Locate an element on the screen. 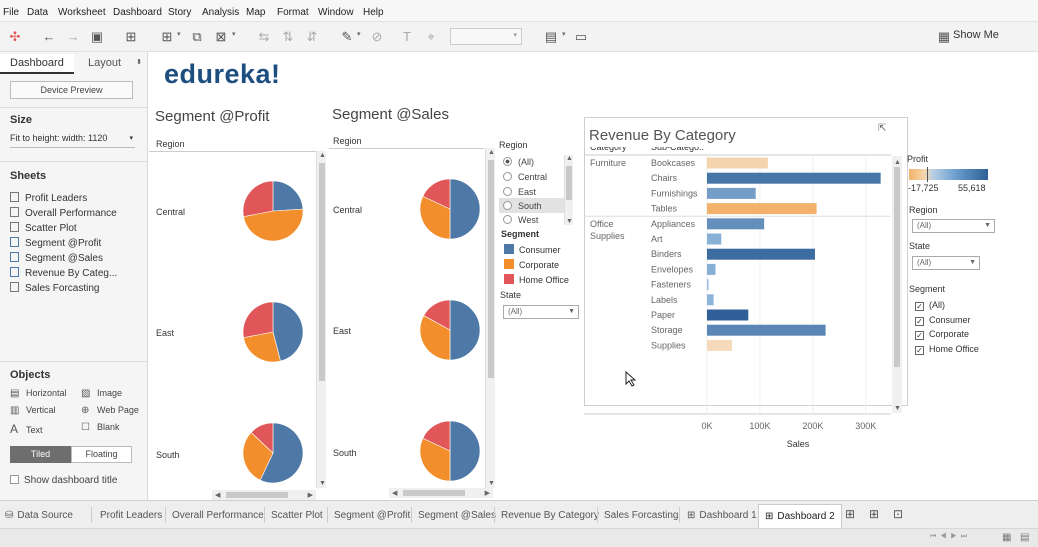 The image size is (1038, 547). menu-help: Help is located at coordinates (373, 12).